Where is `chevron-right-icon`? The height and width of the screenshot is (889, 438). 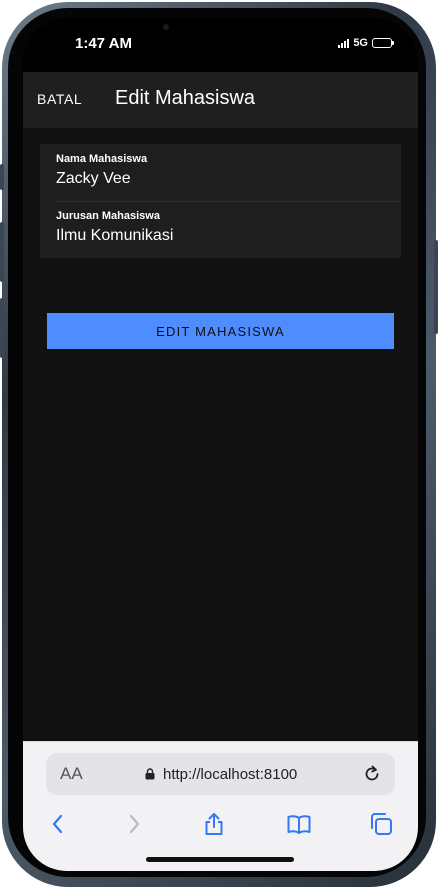 chevron-right-icon is located at coordinates (134, 824).